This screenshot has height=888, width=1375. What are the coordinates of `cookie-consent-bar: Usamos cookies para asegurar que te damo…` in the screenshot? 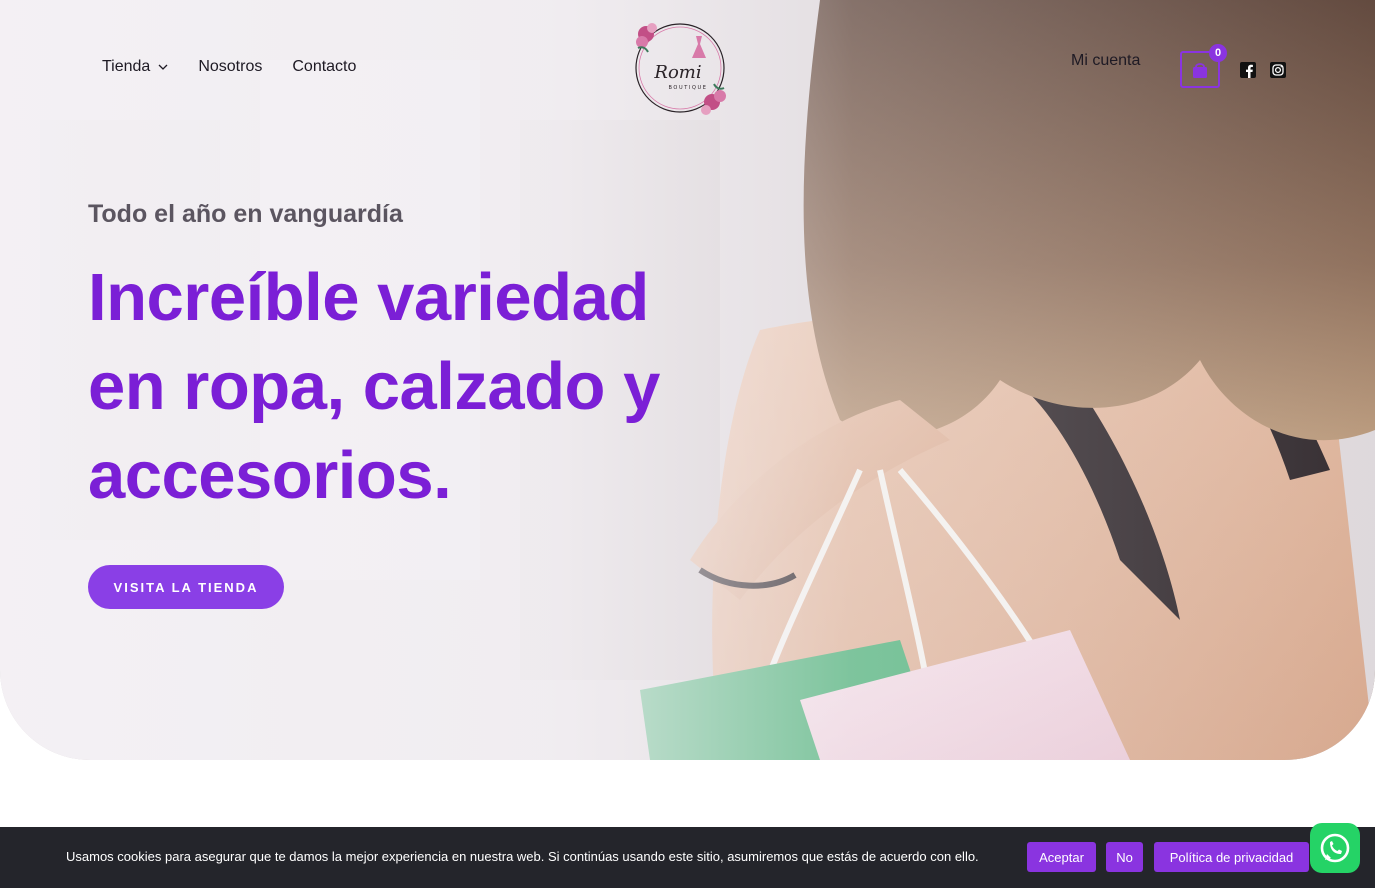 It's located at (687, 857).